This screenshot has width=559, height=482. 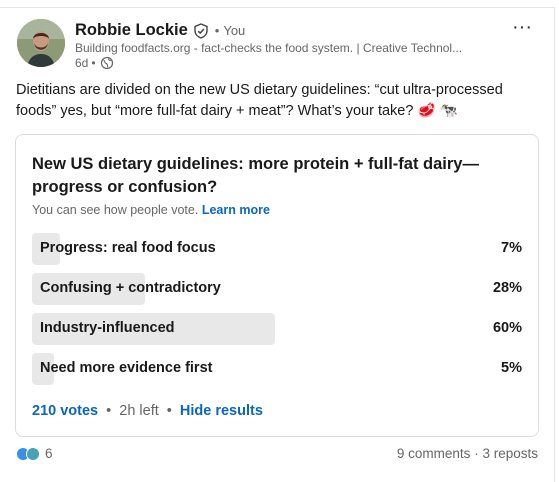 I want to click on visibility-text: You can see how people vote., so click(x=115, y=210).